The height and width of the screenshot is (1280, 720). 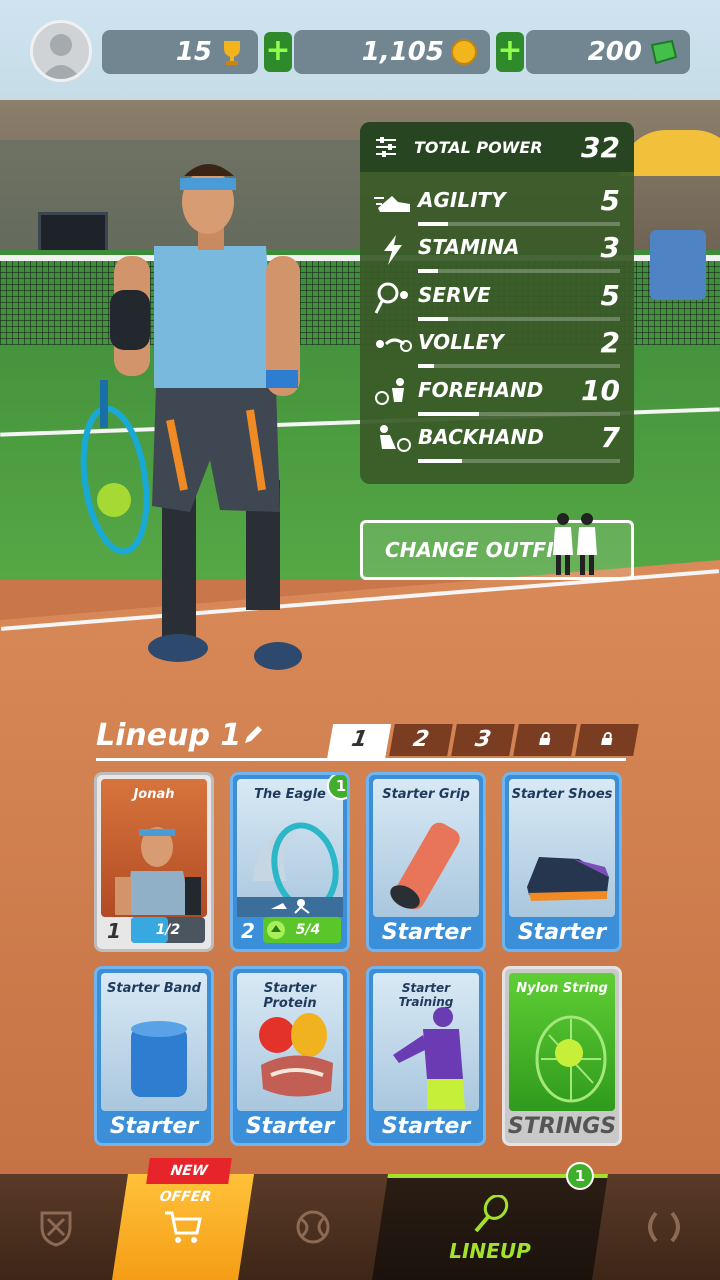 I want to click on card-starter-shoes: Starter Shoes Starter, so click(x=562, y=862).